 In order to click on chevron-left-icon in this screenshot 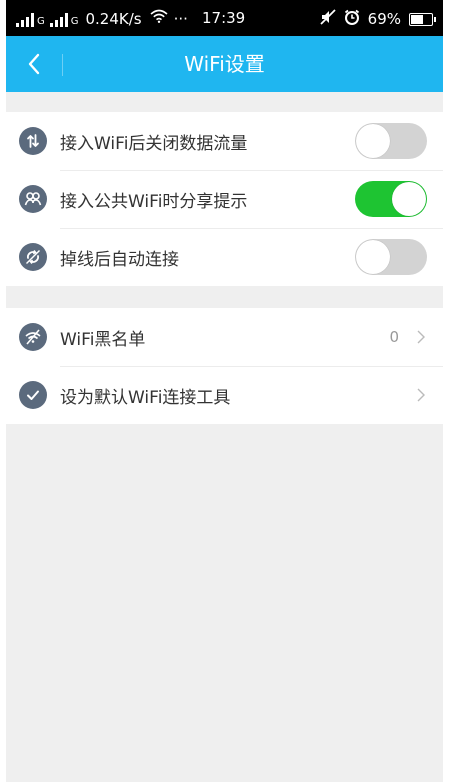, I will do `click(34, 64)`.